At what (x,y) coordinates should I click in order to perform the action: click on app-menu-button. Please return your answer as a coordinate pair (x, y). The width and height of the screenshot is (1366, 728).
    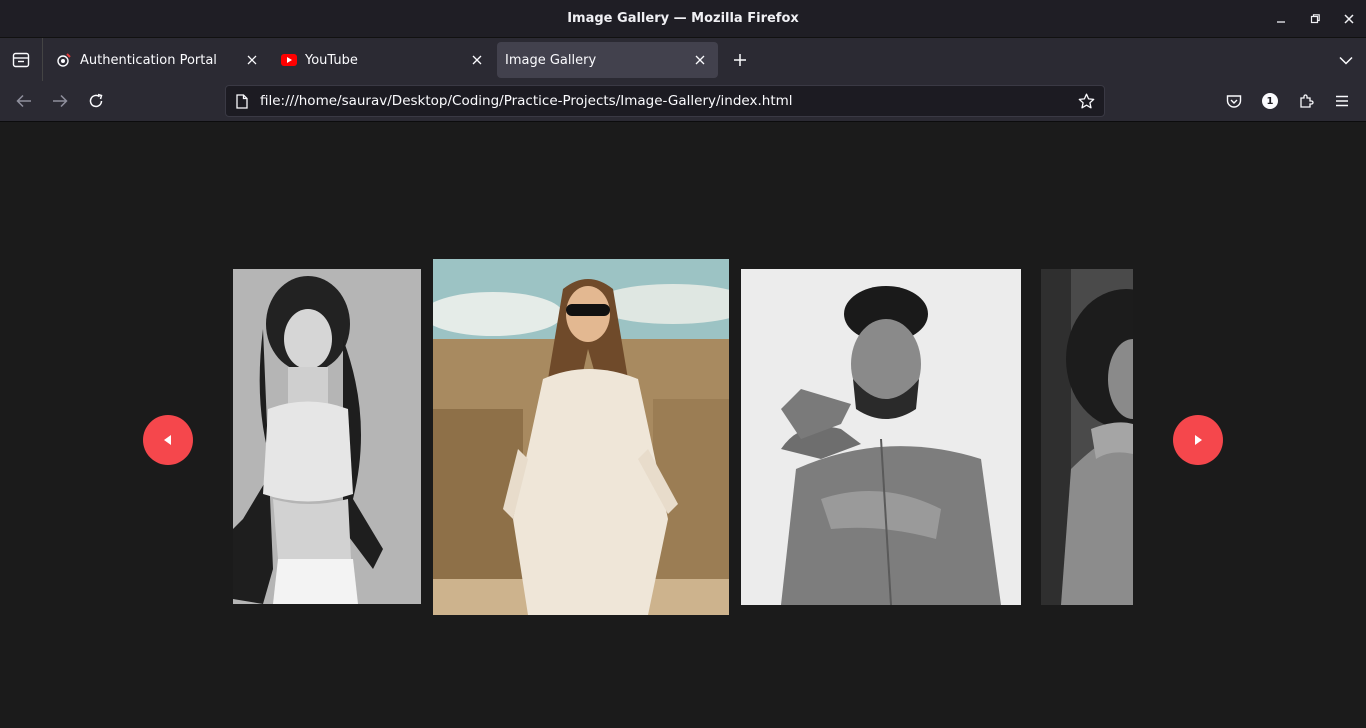
    Looking at the image, I should click on (1342, 101).